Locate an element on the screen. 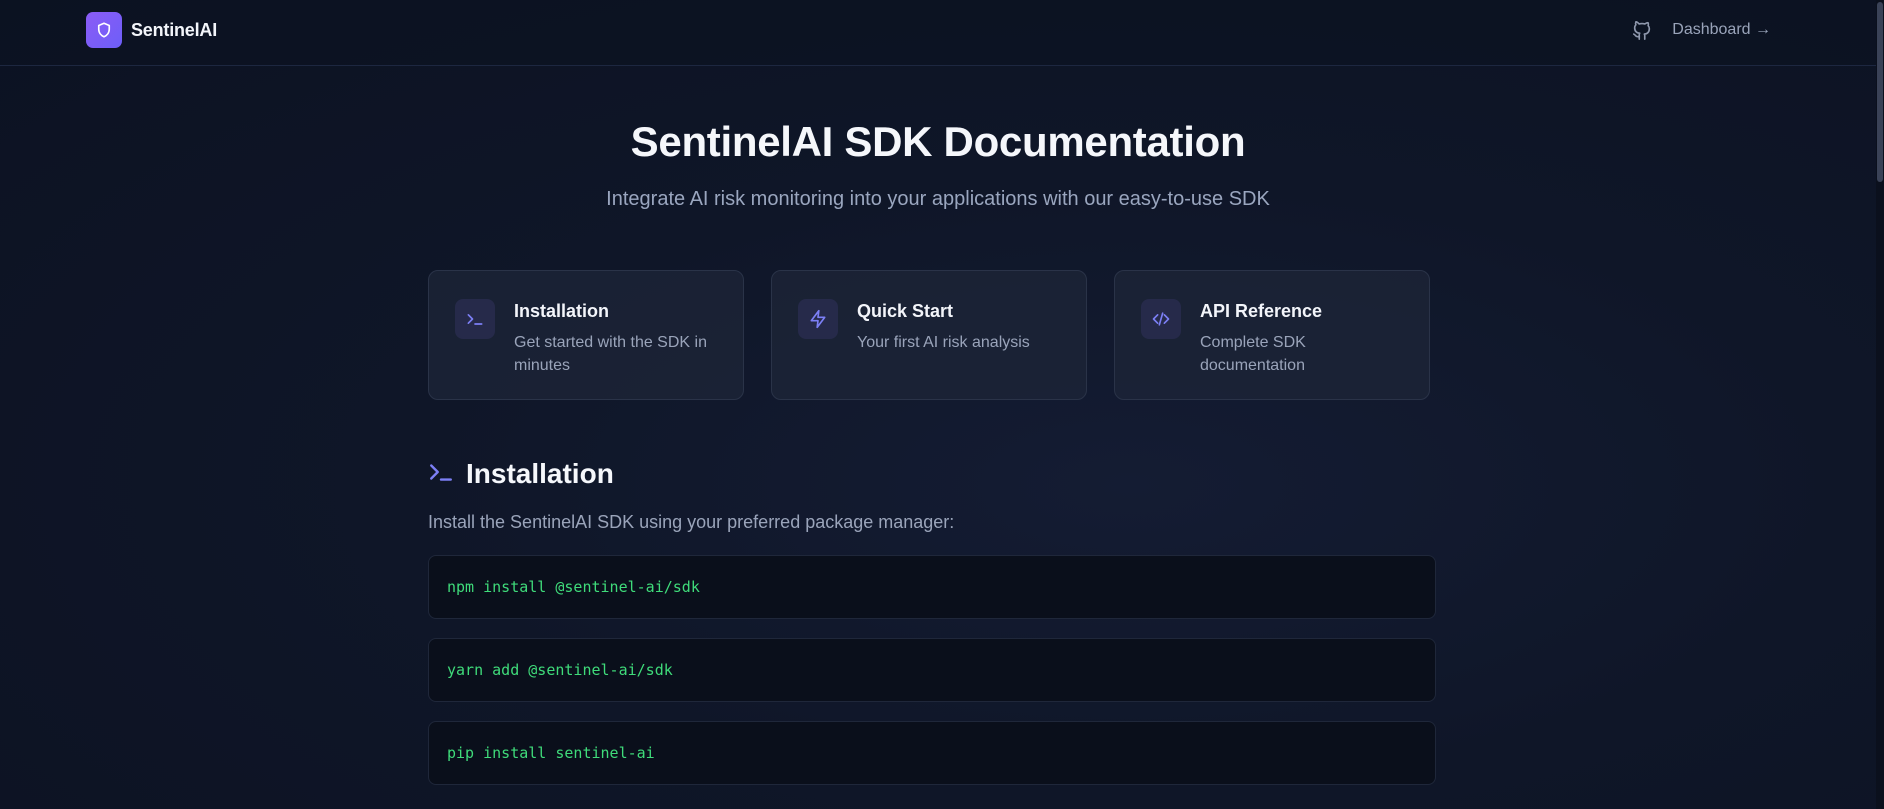 This screenshot has height=809, width=1884. card-api-reference: API Reference Complete SDK documentation is located at coordinates (1272, 335).